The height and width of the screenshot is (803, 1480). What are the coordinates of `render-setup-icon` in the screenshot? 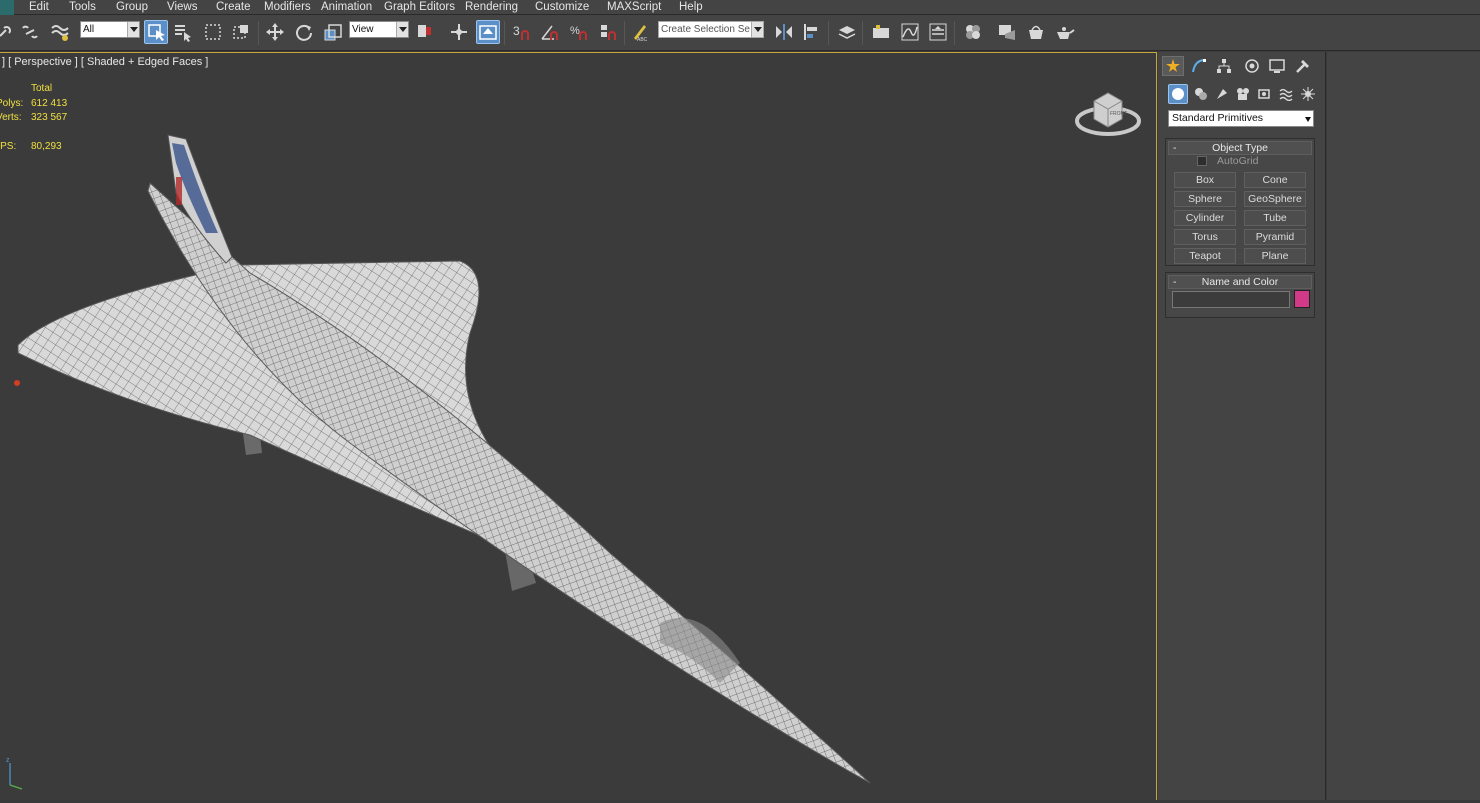 It's located at (1007, 32).